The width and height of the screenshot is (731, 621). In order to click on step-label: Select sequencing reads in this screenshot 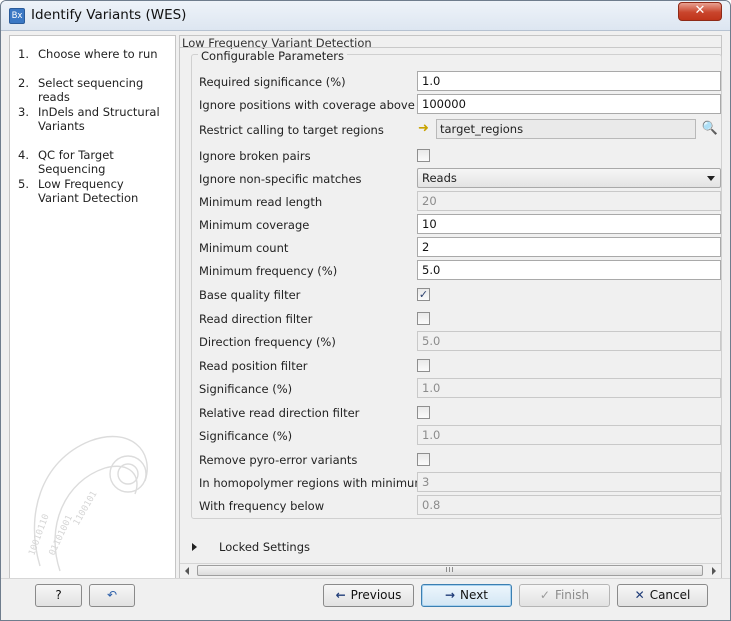, I will do `click(91, 90)`.